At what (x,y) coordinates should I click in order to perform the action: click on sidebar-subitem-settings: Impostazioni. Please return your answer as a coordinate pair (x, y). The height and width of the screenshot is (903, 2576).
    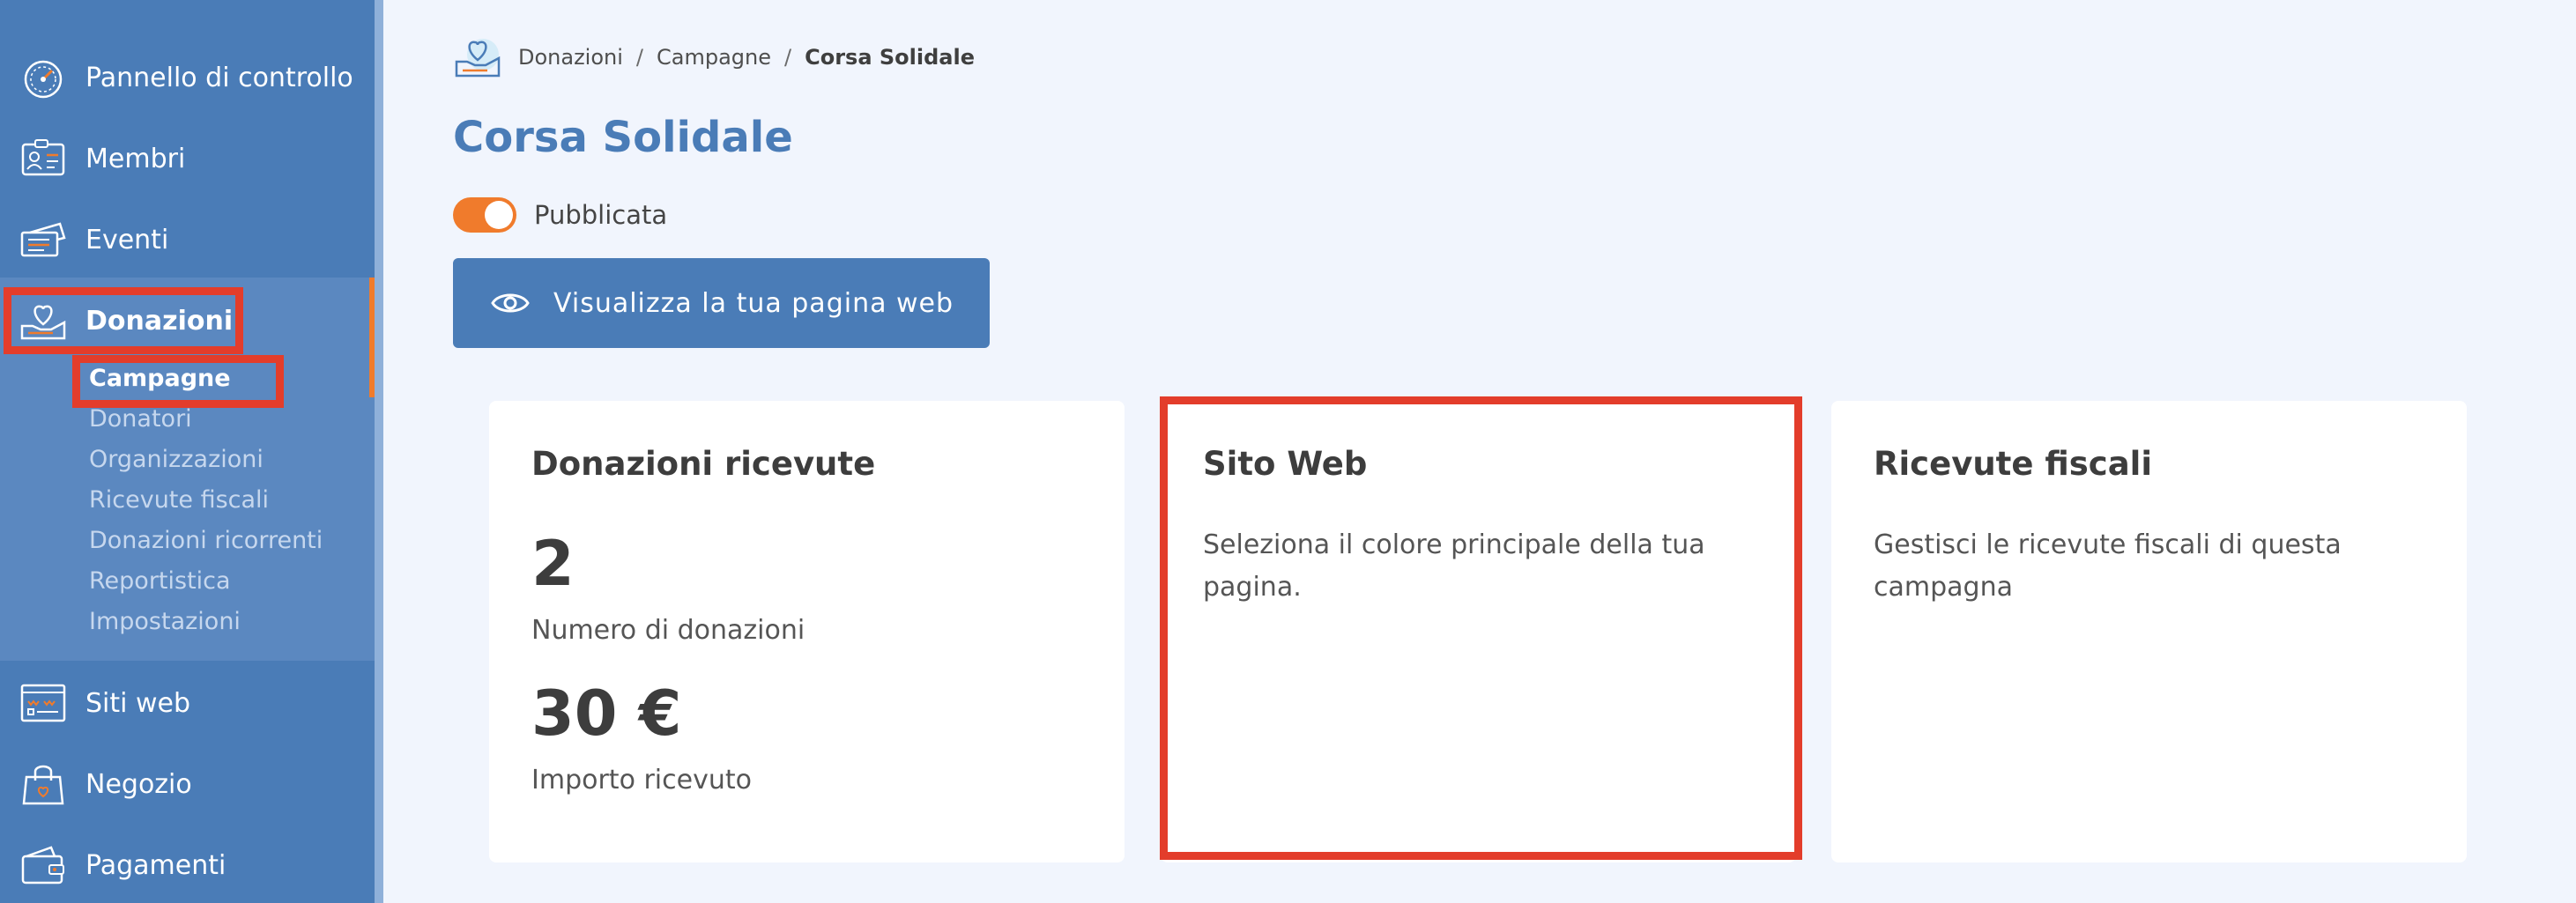
    Looking at the image, I should click on (165, 621).